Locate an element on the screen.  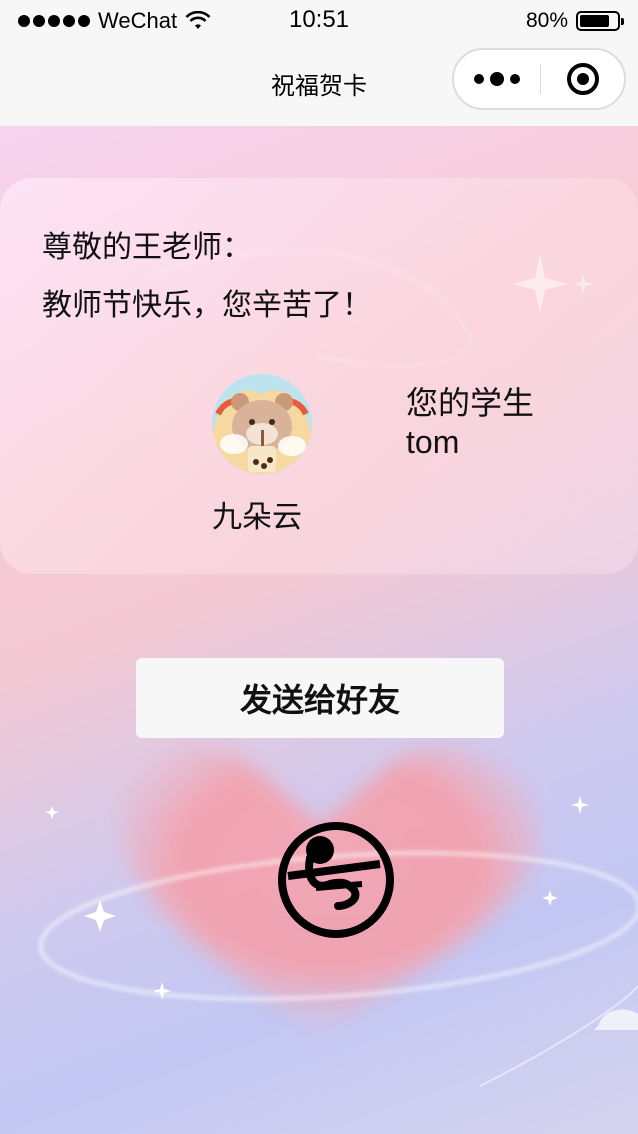
greeting-recipient: 尊敬的王老师： is located at coordinates (147, 247).